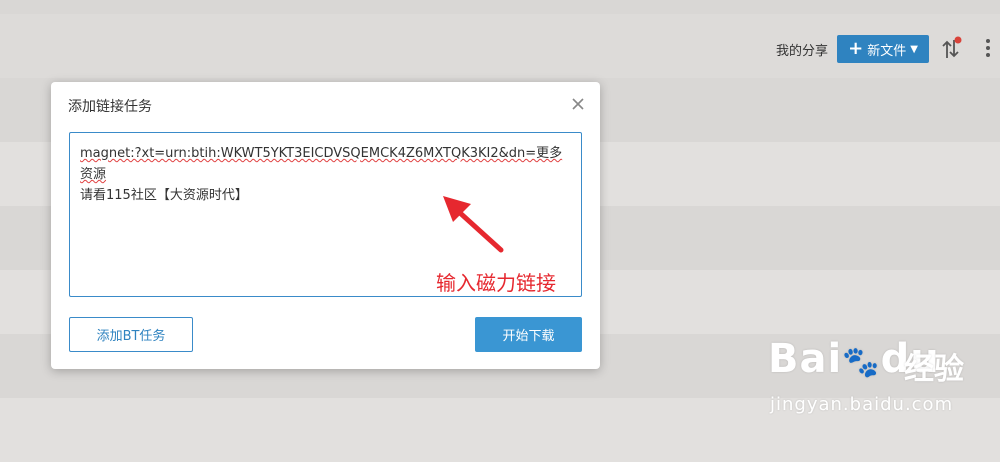 The width and height of the screenshot is (1000, 462). What do you see at coordinates (802, 49) in the screenshot?
I see `my-share-link: 我的分享` at bounding box center [802, 49].